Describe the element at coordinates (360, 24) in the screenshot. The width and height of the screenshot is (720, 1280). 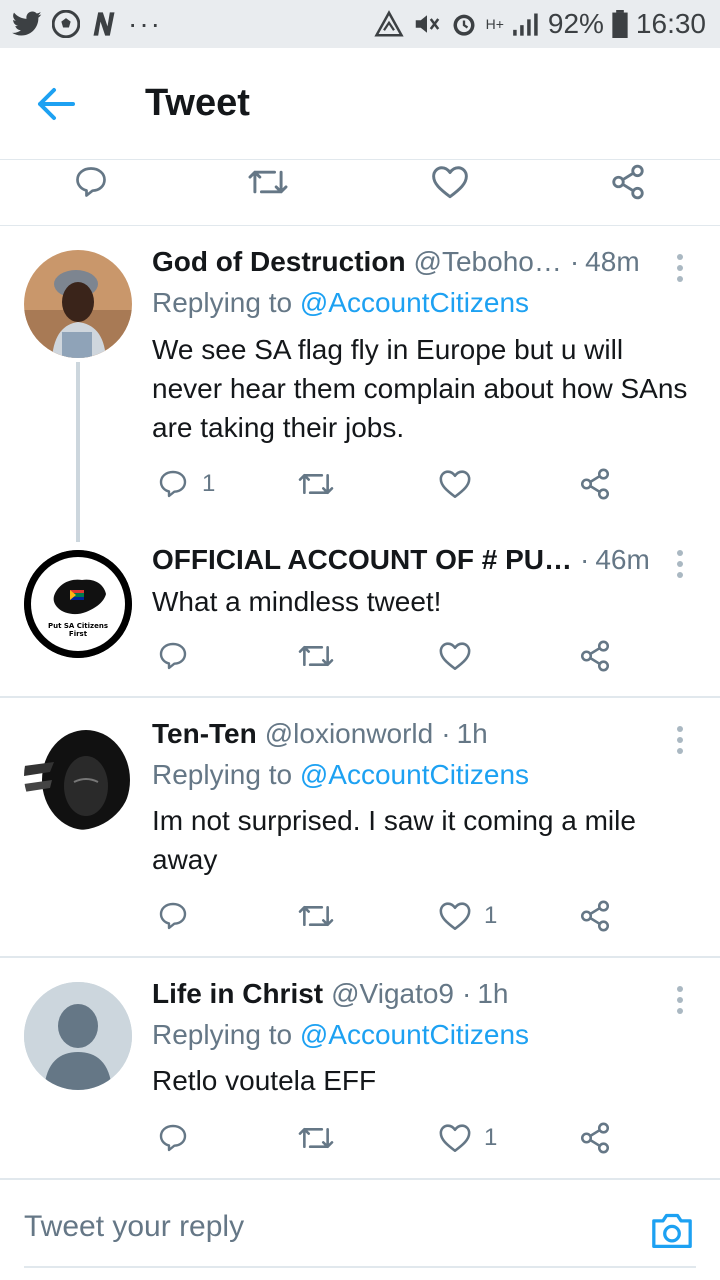
I see `status-bar: ··· H+ 92% 16:30` at that location.